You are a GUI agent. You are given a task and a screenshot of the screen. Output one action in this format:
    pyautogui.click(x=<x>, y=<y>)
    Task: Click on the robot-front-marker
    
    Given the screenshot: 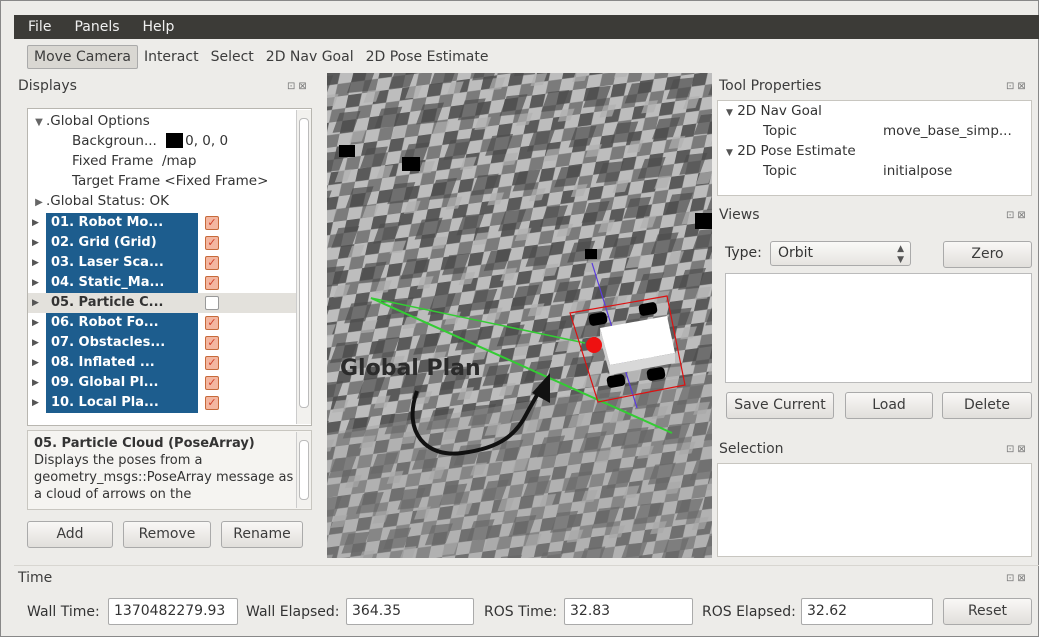 What is the action you would take?
    pyautogui.click(x=594, y=345)
    